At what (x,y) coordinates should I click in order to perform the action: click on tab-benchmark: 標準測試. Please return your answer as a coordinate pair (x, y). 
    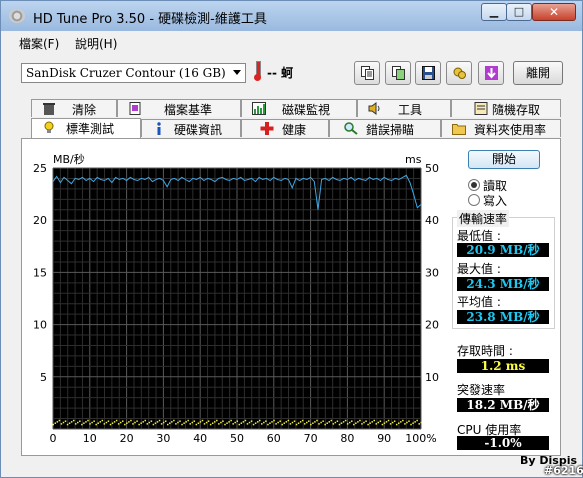
    Looking at the image, I should click on (86, 128).